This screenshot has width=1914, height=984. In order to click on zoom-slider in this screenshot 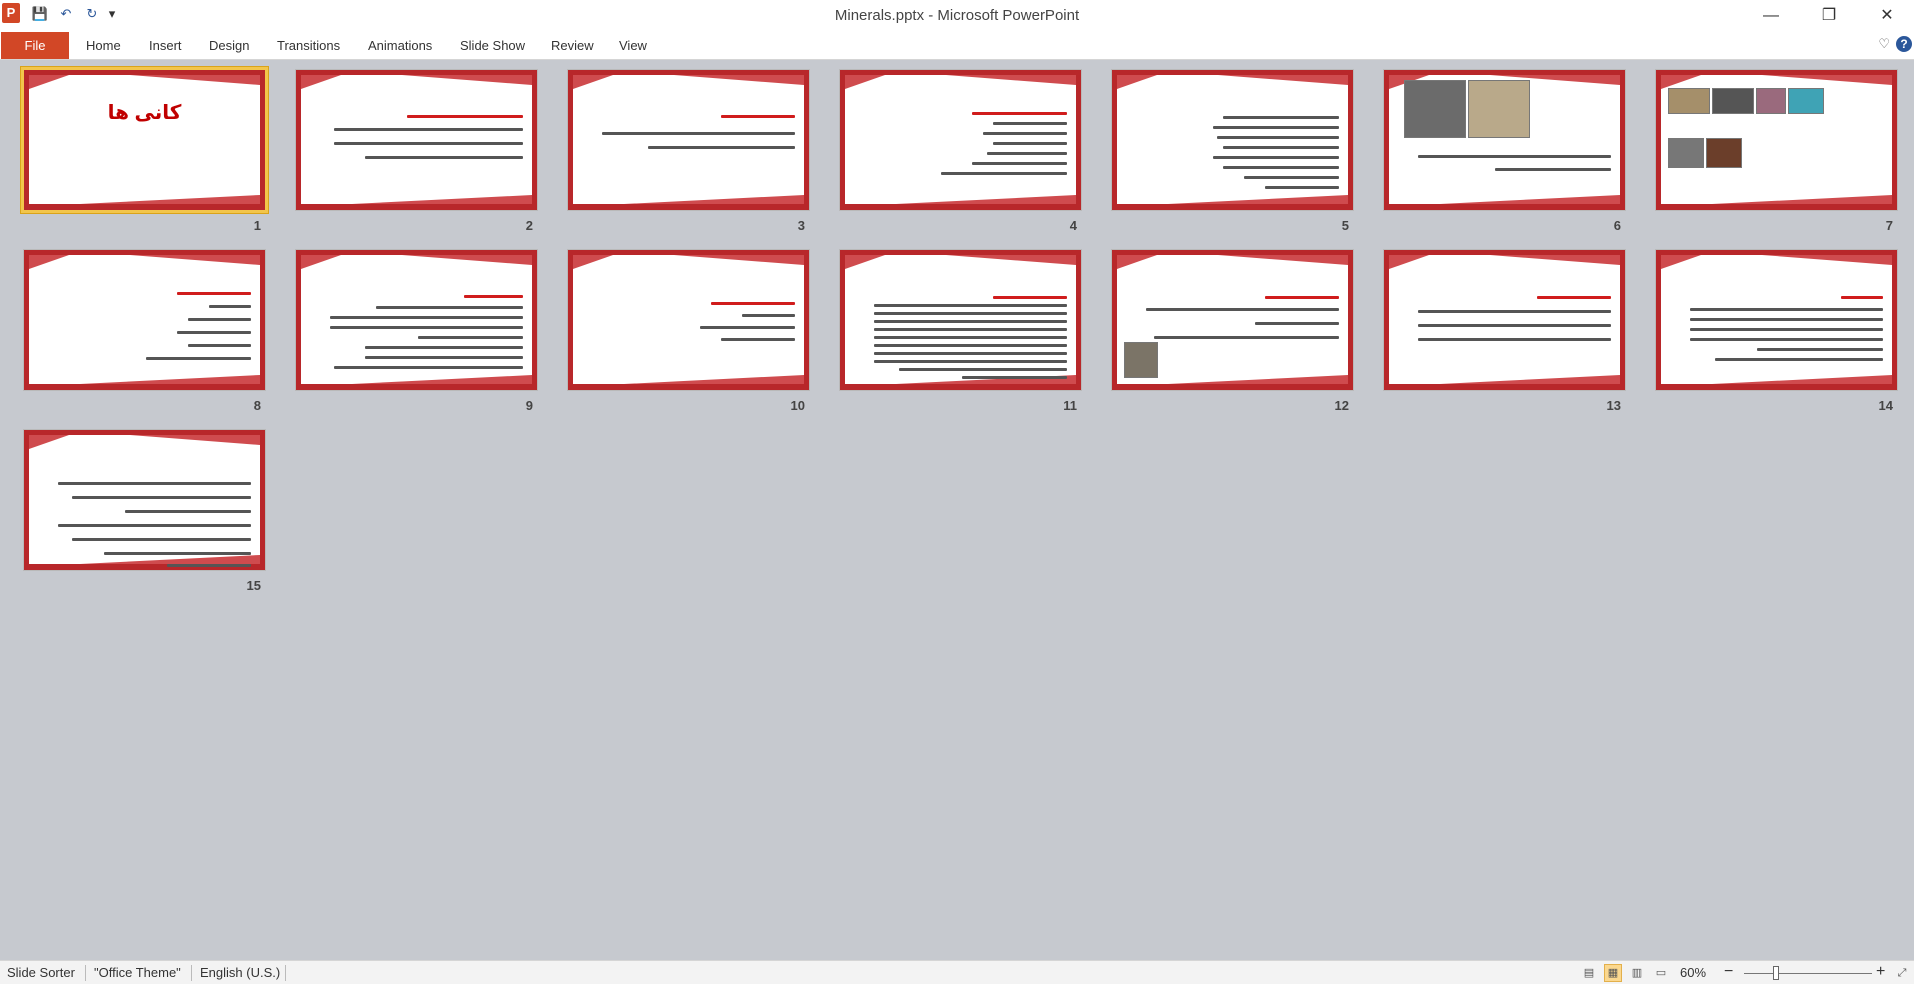, I will do `click(1808, 973)`.